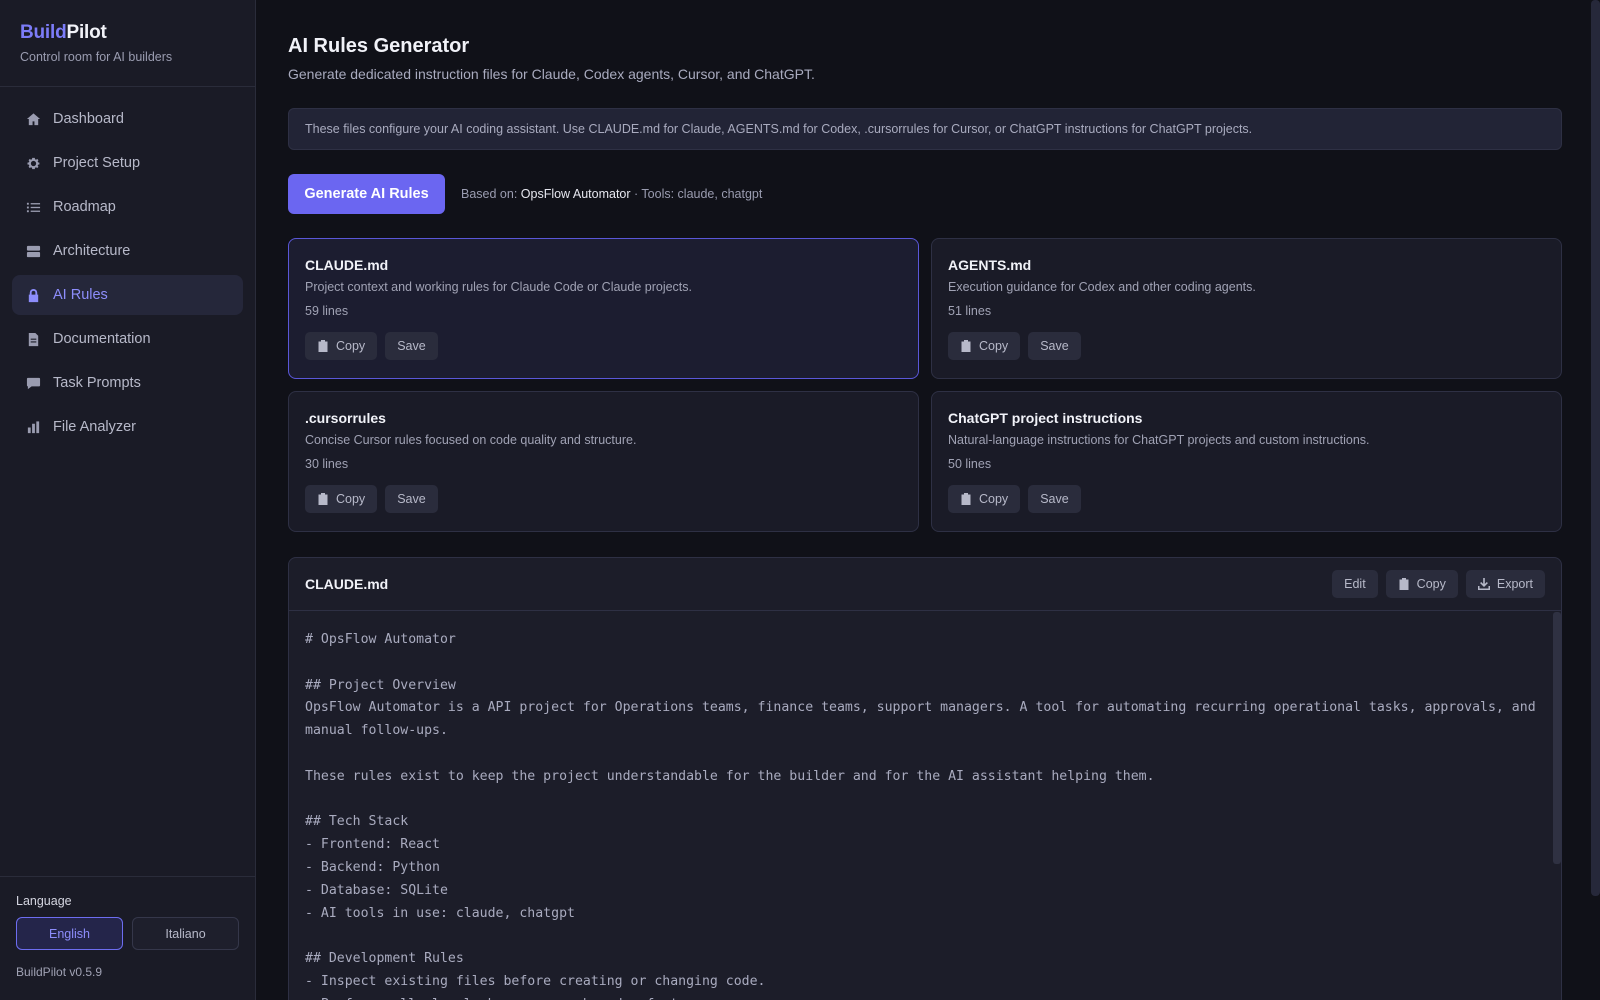 The image size is (1600, 1000). What do you see at coordinates (1514, 584) in the screenshot?
I see `export-label: Export` at bounding box center [1514, 584].